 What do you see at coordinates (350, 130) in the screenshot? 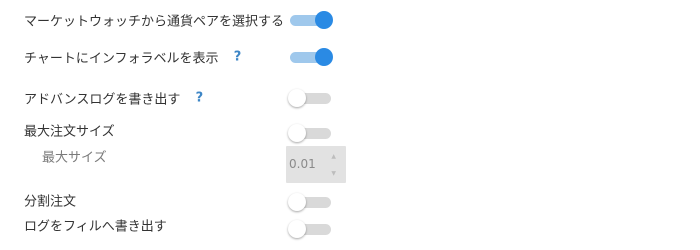
I see `setting-row-max-order-size: 最大注文サイズ` at bounding box center [350, 130].